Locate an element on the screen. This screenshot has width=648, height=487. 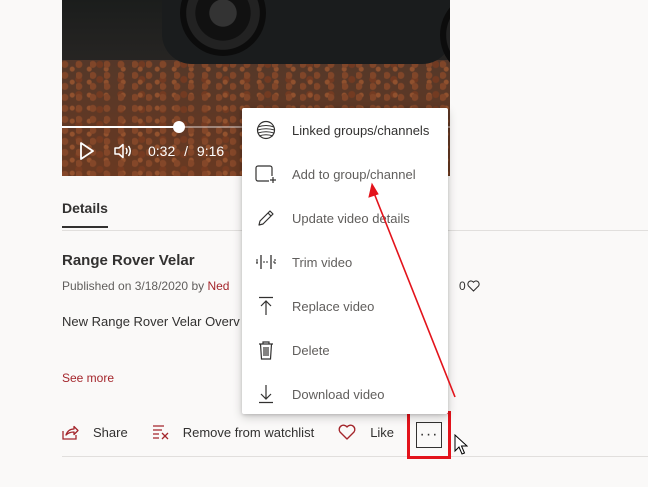
menu-item-replace-video: Replace video is located at coordinates (345, 306).